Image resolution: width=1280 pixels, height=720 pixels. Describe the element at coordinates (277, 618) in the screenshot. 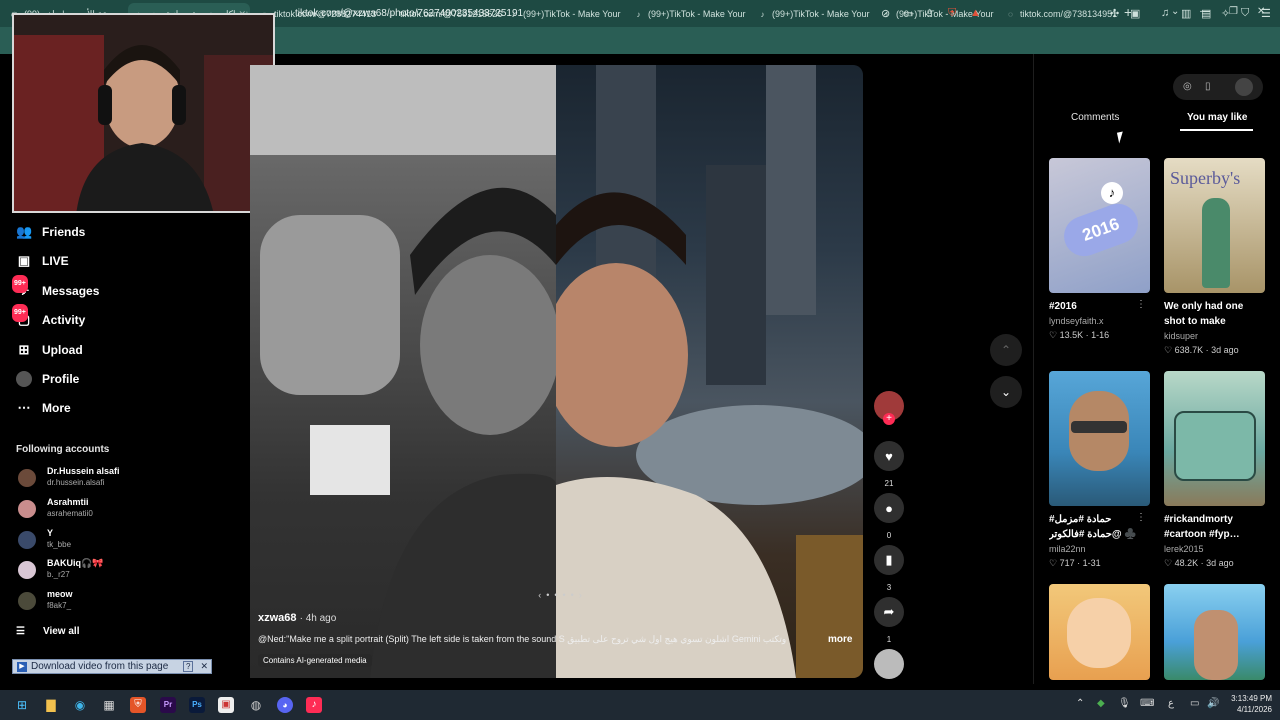

I see `video-author: xzwa68` at that location.